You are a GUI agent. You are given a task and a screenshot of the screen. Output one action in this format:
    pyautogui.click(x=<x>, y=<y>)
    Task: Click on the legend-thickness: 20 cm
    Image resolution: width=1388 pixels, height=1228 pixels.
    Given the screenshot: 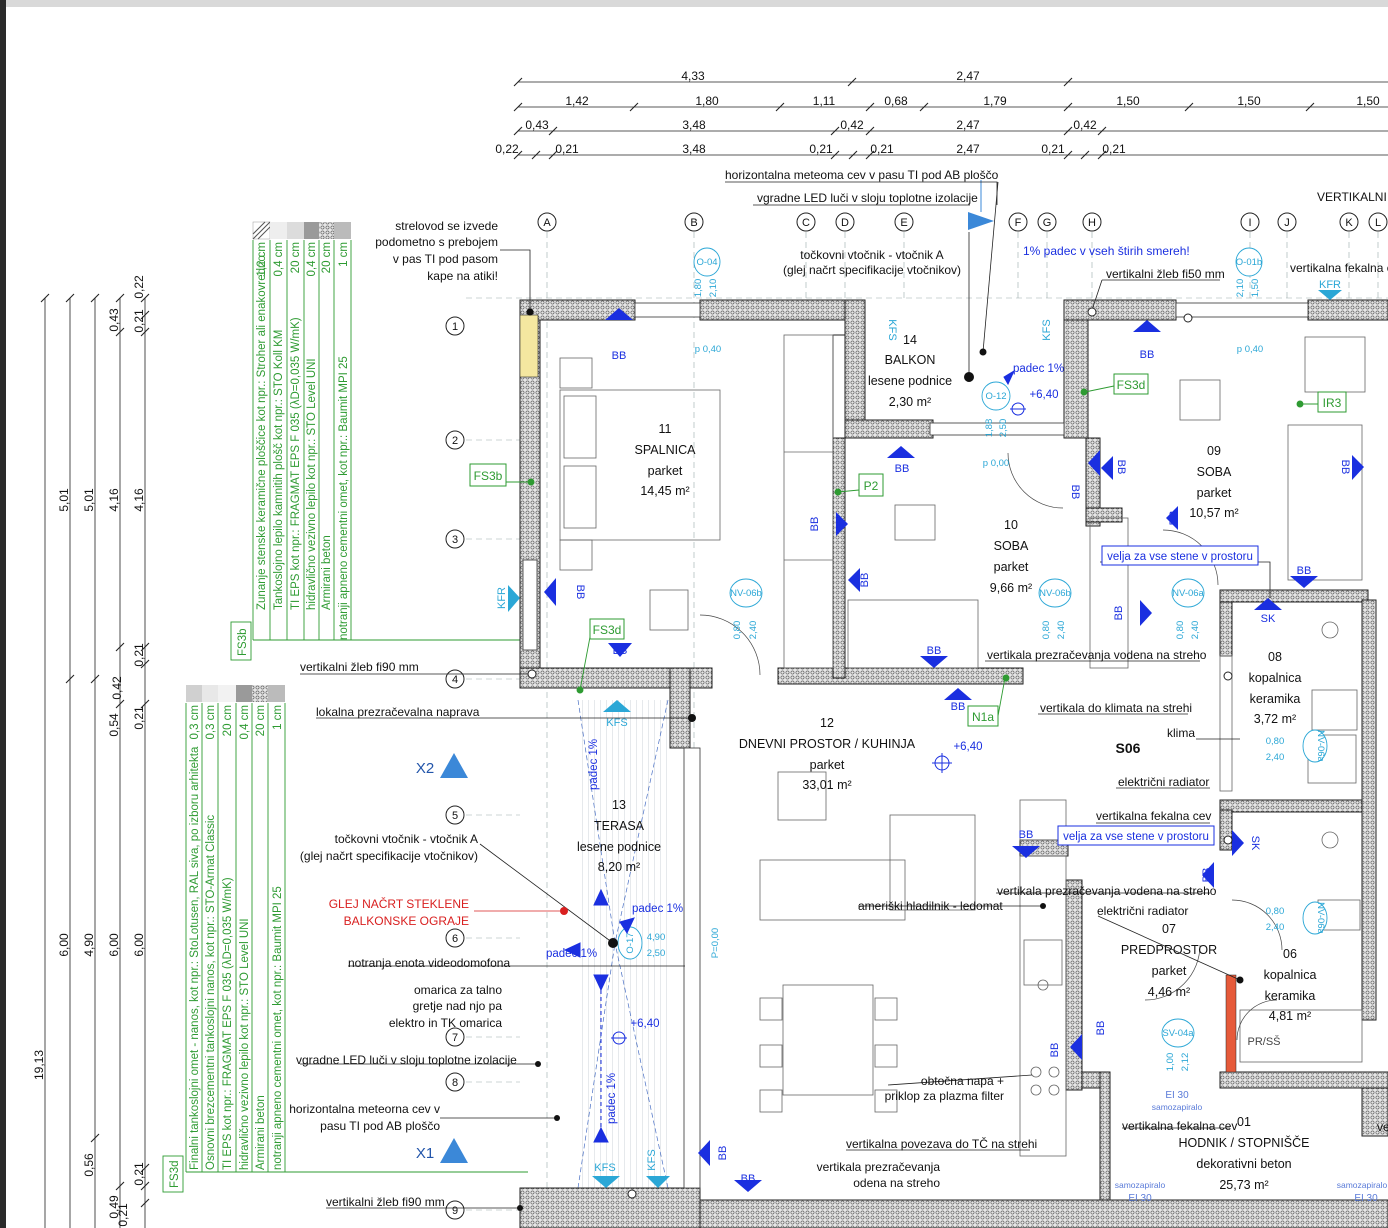 What is the action you would take?
    pyautogui.click(x=327, y=257)
    